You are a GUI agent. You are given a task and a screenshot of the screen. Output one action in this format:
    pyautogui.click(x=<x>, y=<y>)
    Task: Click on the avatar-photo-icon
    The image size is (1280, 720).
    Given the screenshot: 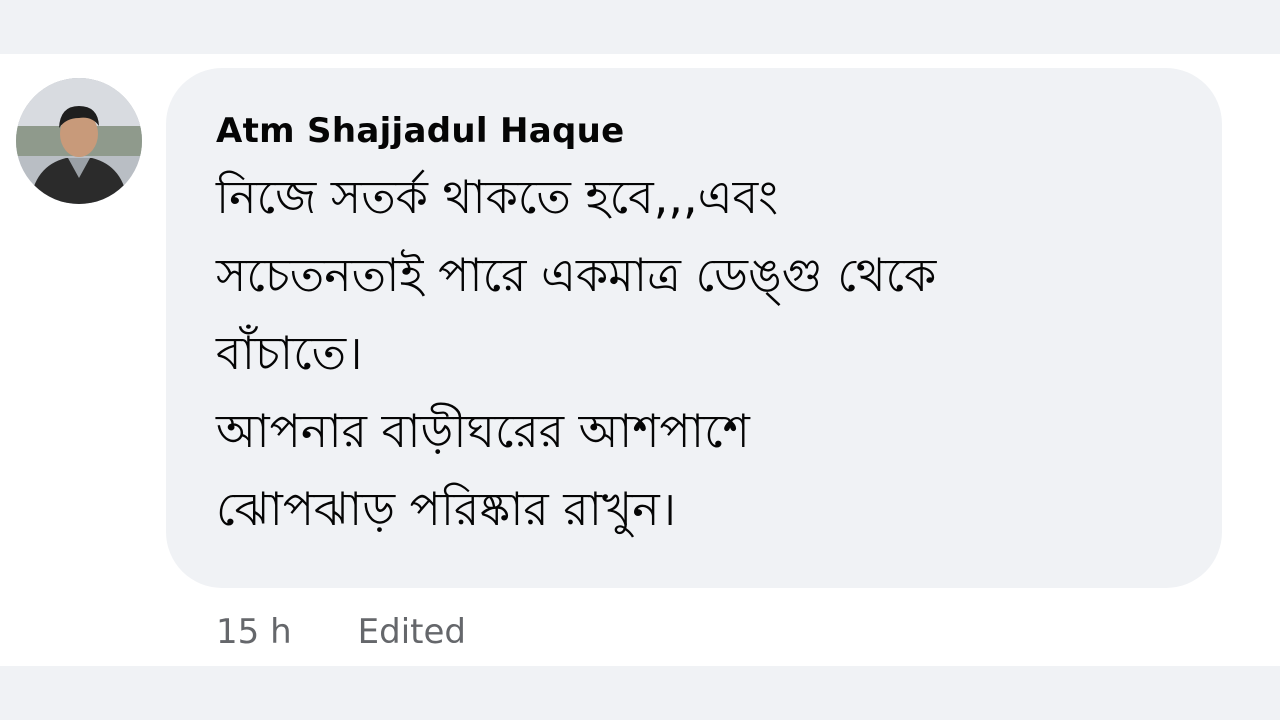 What is the action you would take?
    pyautogui.click(x=79, y=141)
    